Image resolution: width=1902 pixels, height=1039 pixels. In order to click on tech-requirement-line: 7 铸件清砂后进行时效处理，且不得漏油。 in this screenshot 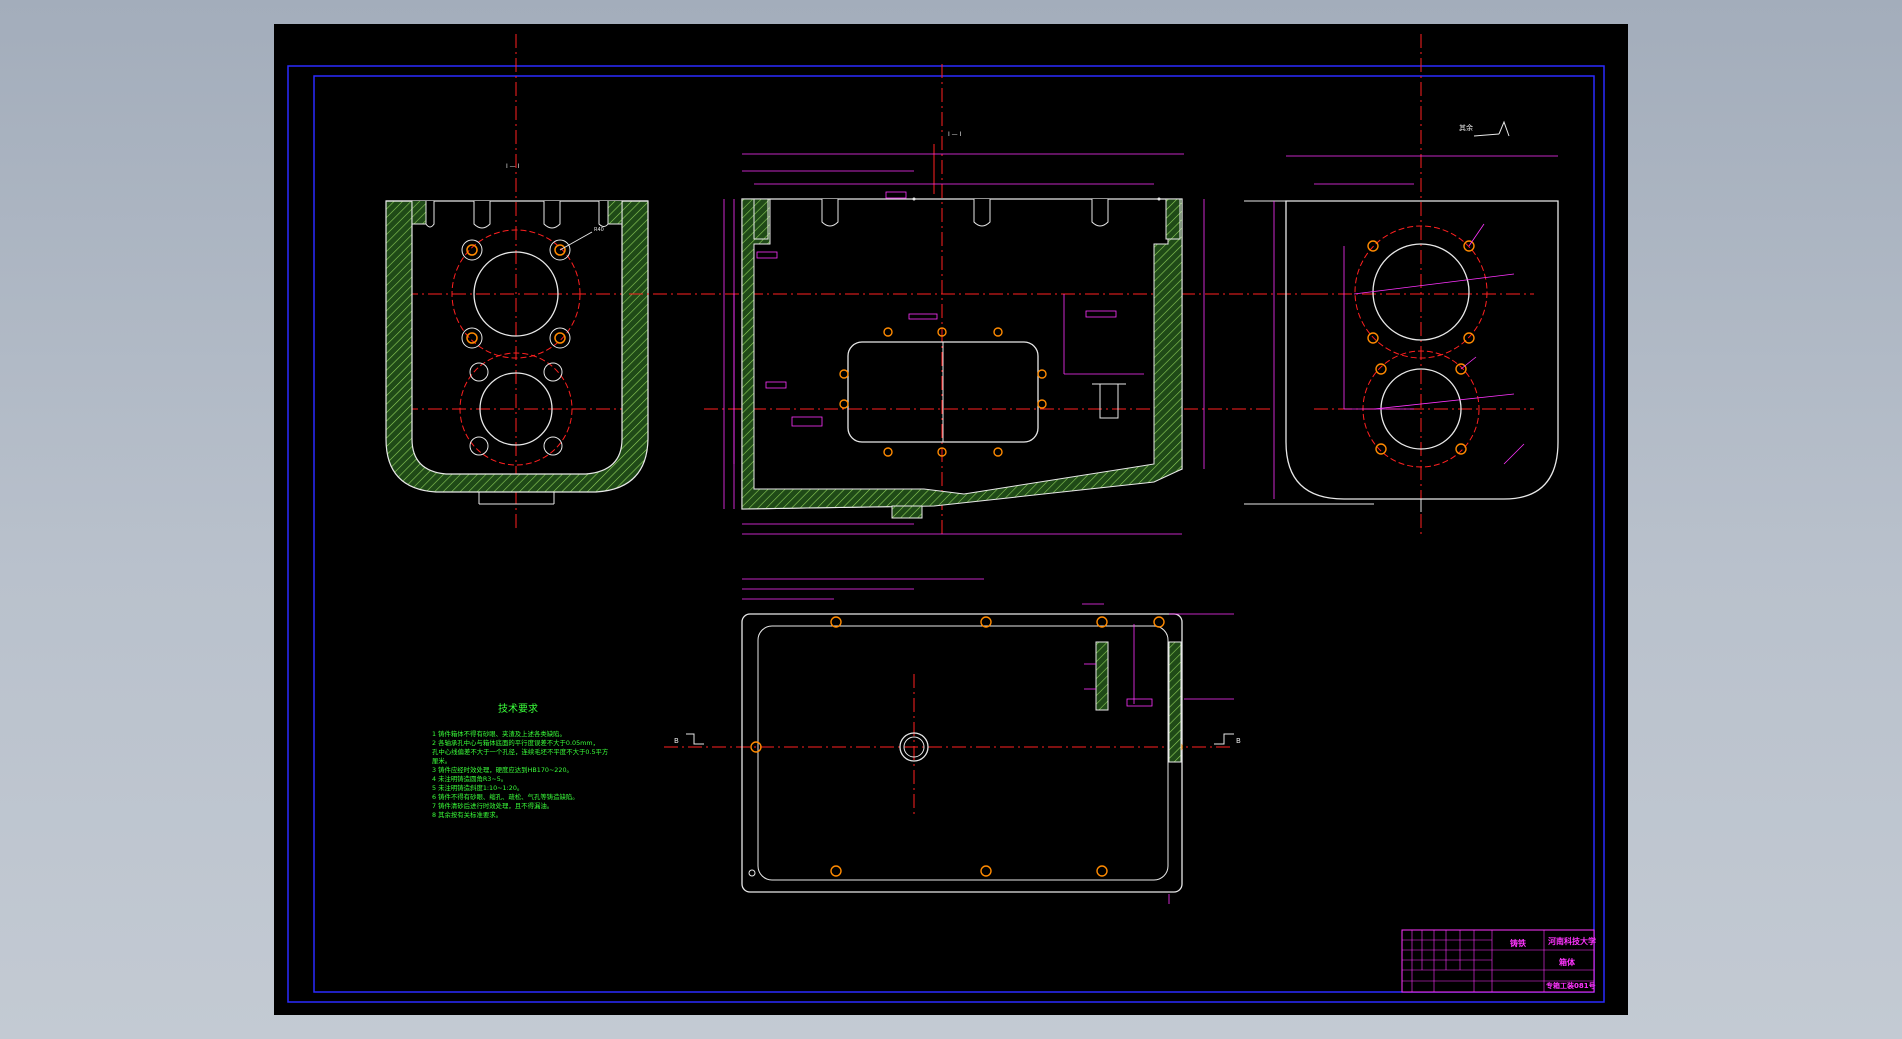, I will do `click(492, 805)`.